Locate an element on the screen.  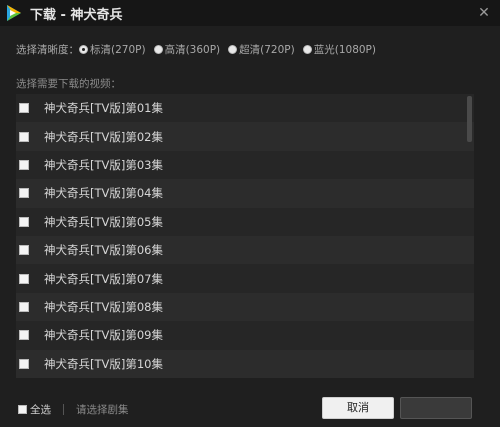
list-item: 神犬奇兵[TV版]第02集 is located at coordinates (245, 136).